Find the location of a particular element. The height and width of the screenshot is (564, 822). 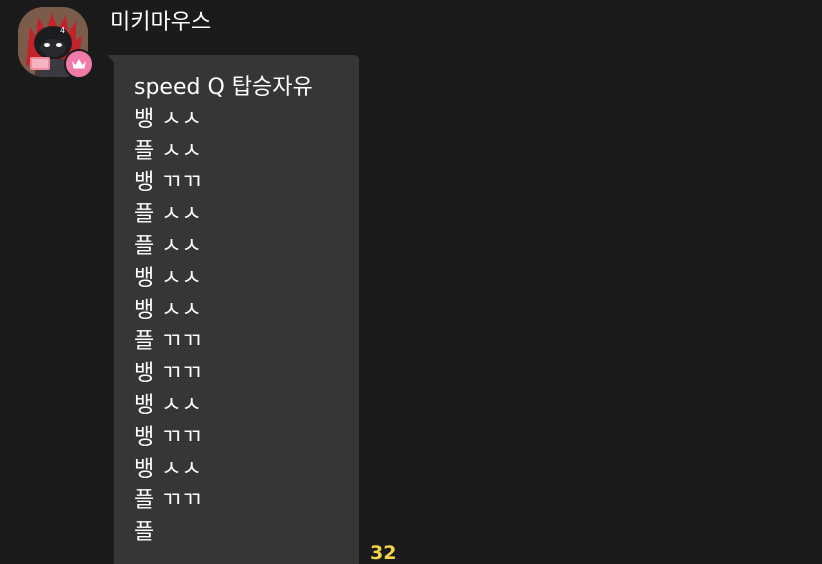

message-line: 플 is located at coordinates (144, 533).